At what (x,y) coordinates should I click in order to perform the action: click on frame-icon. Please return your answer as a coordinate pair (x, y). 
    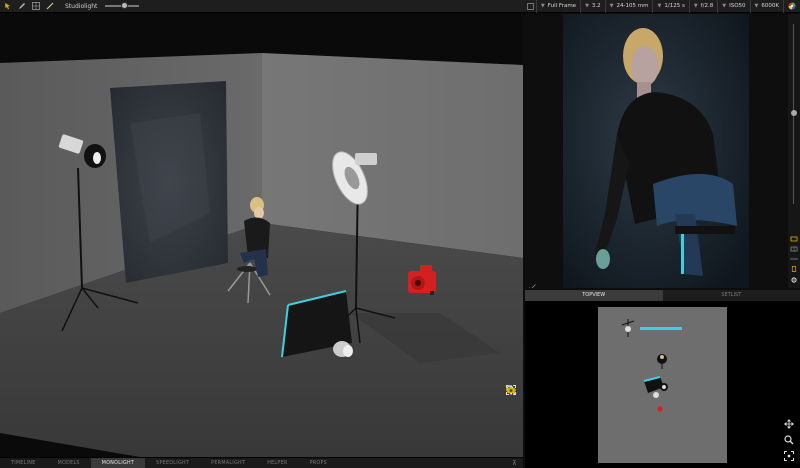
    Looking at the image, I should click on (530, 6).